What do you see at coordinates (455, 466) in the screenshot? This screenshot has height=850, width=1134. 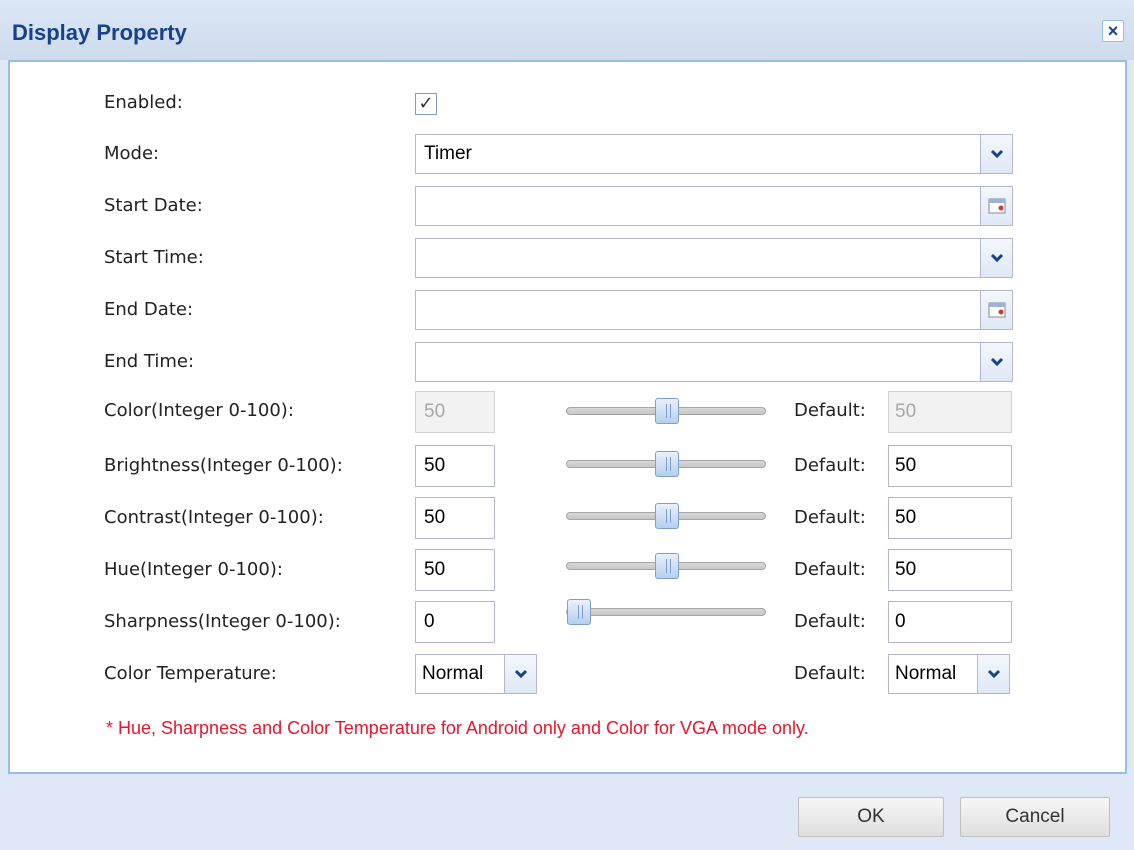 I see `brightness-input: 50` at bounding box center [455, 466].